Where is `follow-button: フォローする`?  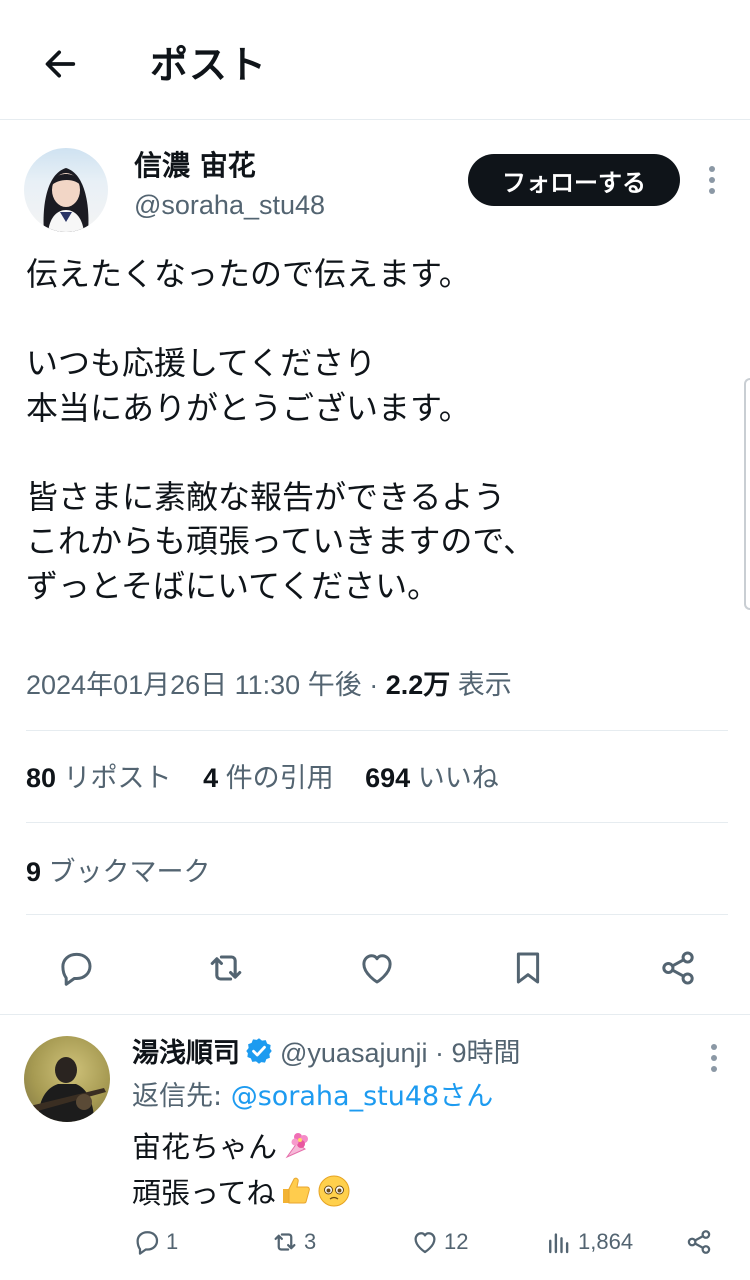 follow-button: フォローする is located at coordinates (574, 180).